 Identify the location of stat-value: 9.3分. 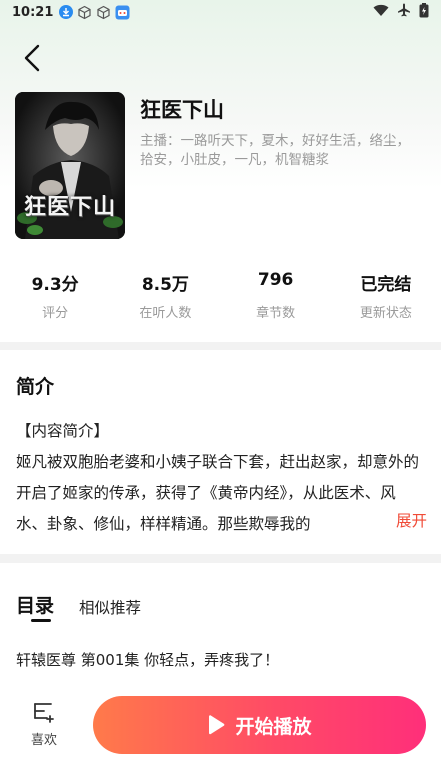
(55, 285).